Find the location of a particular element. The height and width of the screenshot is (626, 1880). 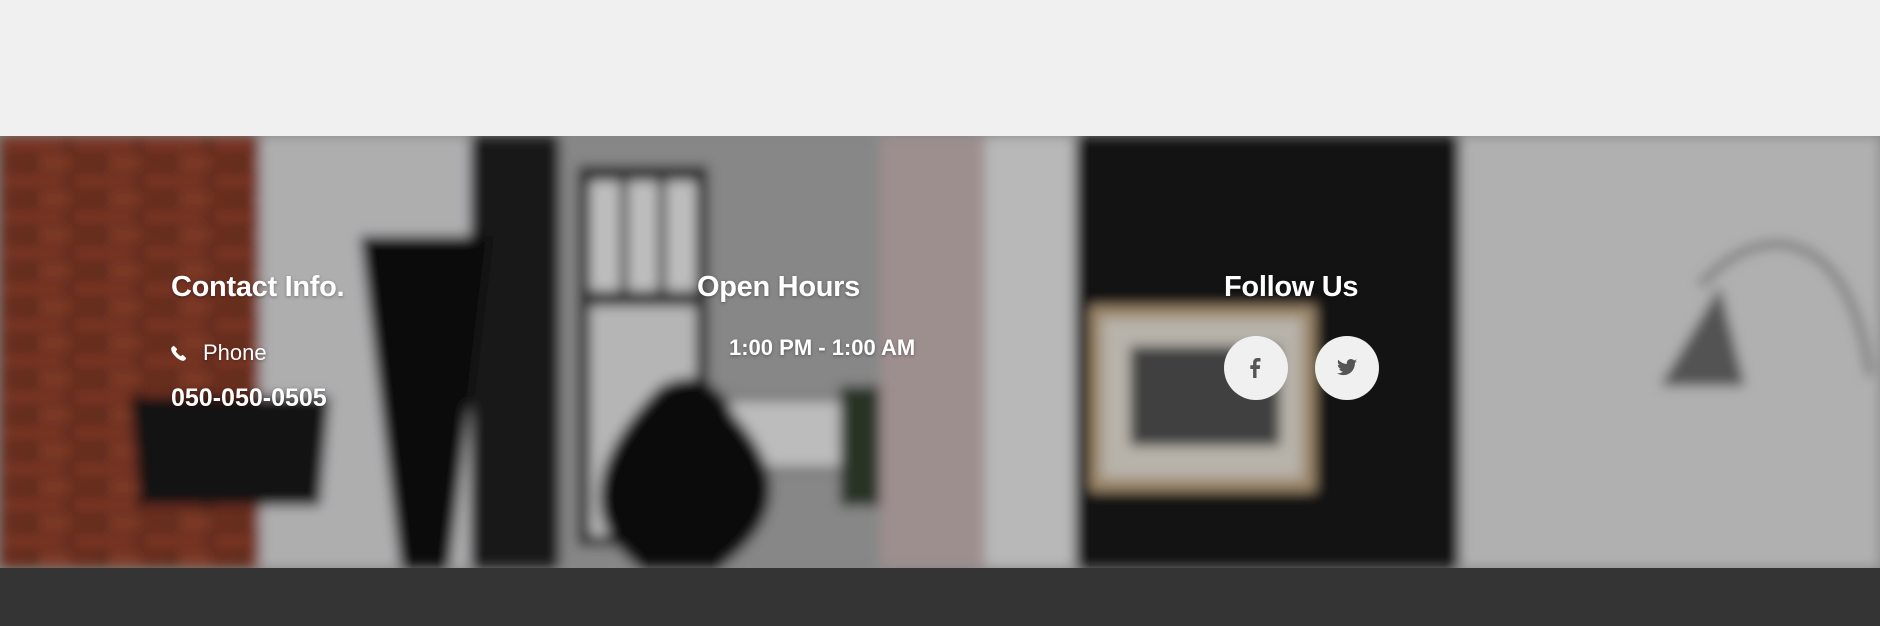

follow-us-heading: Follow Us is located at coordinates (1291, 287).